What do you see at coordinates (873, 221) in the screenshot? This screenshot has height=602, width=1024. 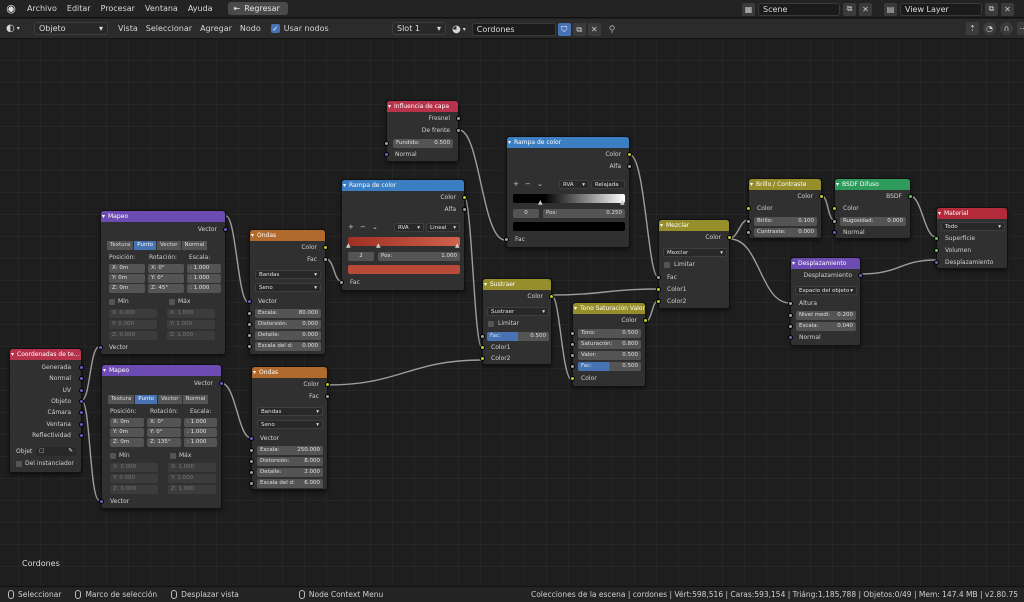 I see `roughness-field: Rugosidad: 0.000` at bounding box center [873, 221].